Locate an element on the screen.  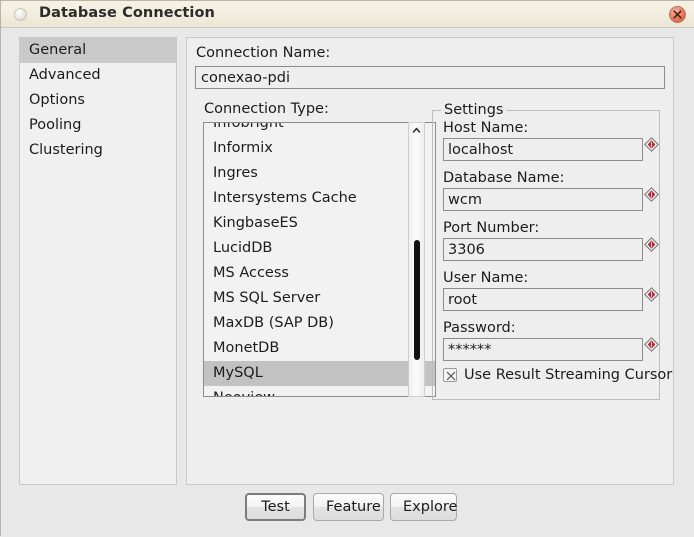
password-row: Password: is located at coordinates (551, 340).